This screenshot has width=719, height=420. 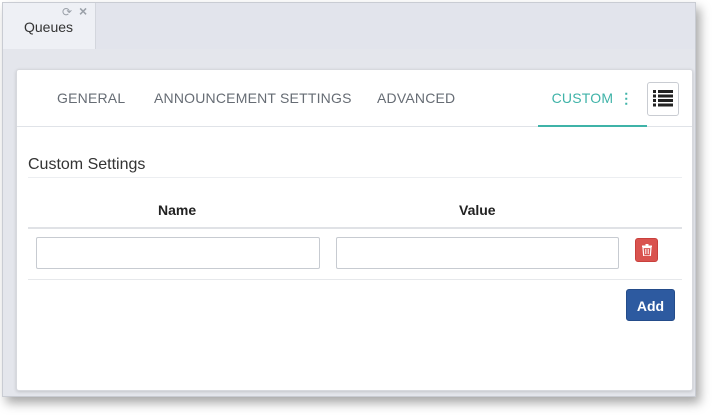 What do you see at coordinates (177, 210) in the screenshot?
I see `column-header-name: Name` at bounding box center [177, 210].